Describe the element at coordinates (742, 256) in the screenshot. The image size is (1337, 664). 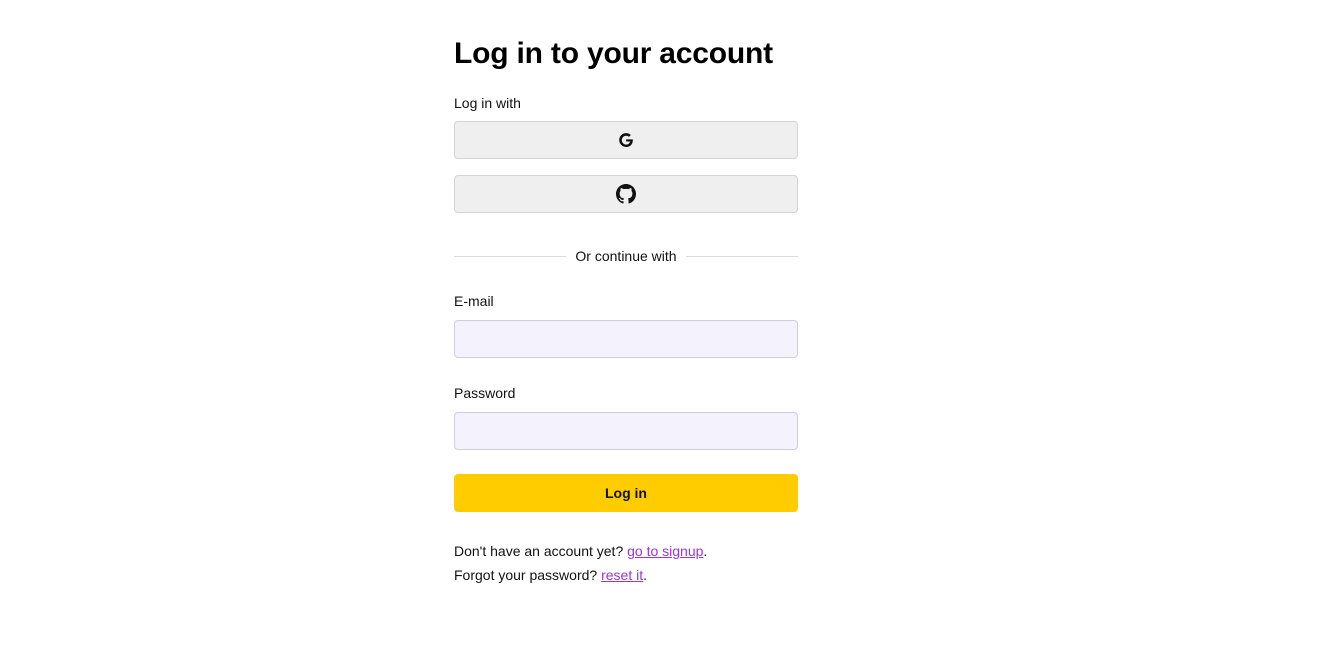
I see `divider-line-right` at that location.